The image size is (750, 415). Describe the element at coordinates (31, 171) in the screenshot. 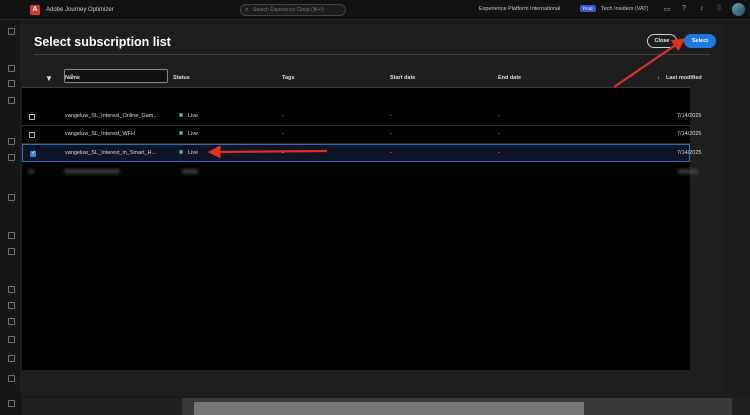

I see `redacted-checkbox` at that location.